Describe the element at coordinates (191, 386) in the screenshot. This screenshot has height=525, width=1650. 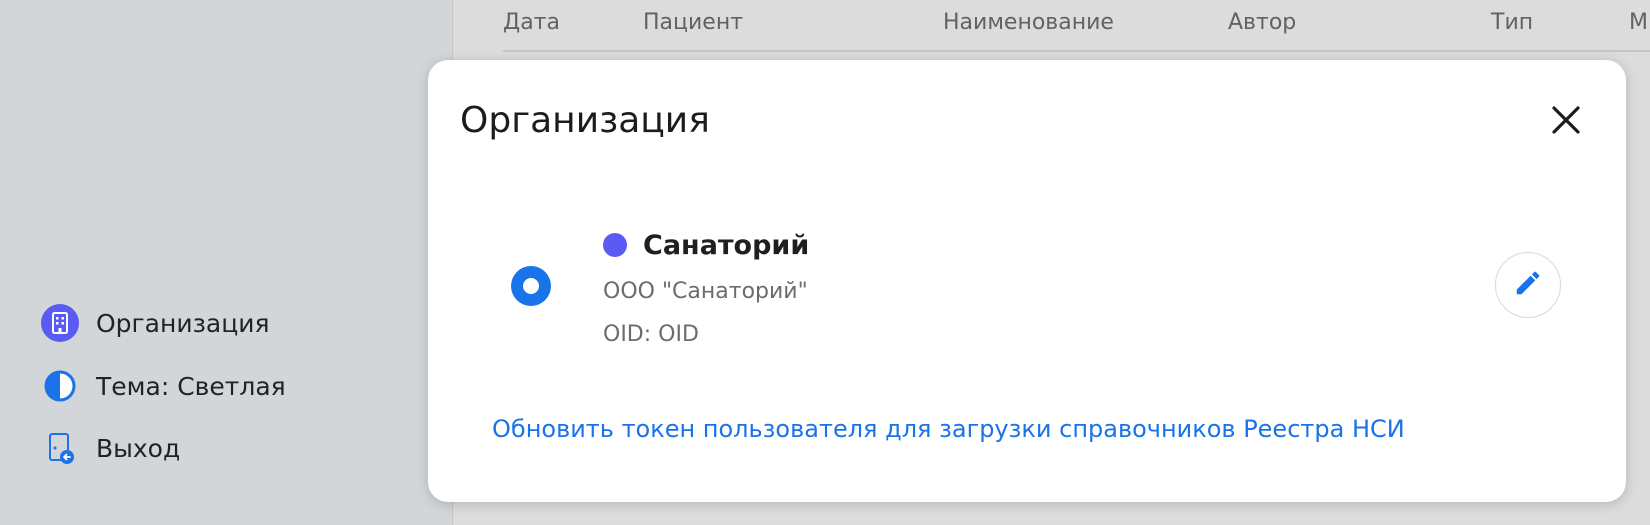
I see `sidebar-item-label: Тема: Светлая` at that location.